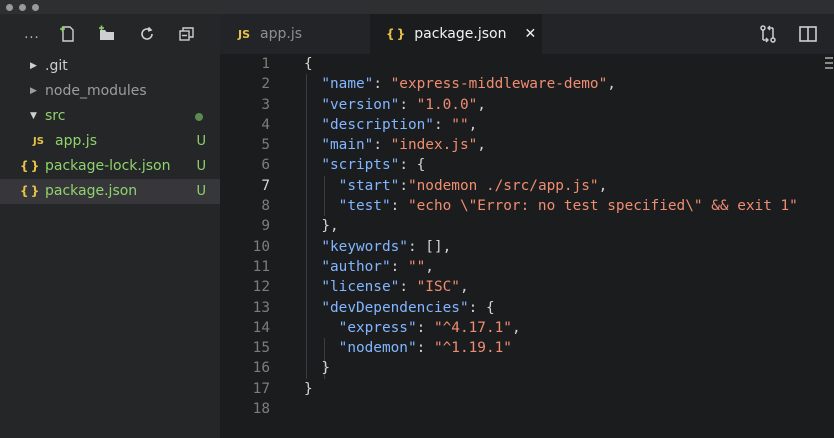 The image size is (834, 438). Describe the element at coordinates (527, 409) in the screenshot. I see `code-line: 18` at that location.